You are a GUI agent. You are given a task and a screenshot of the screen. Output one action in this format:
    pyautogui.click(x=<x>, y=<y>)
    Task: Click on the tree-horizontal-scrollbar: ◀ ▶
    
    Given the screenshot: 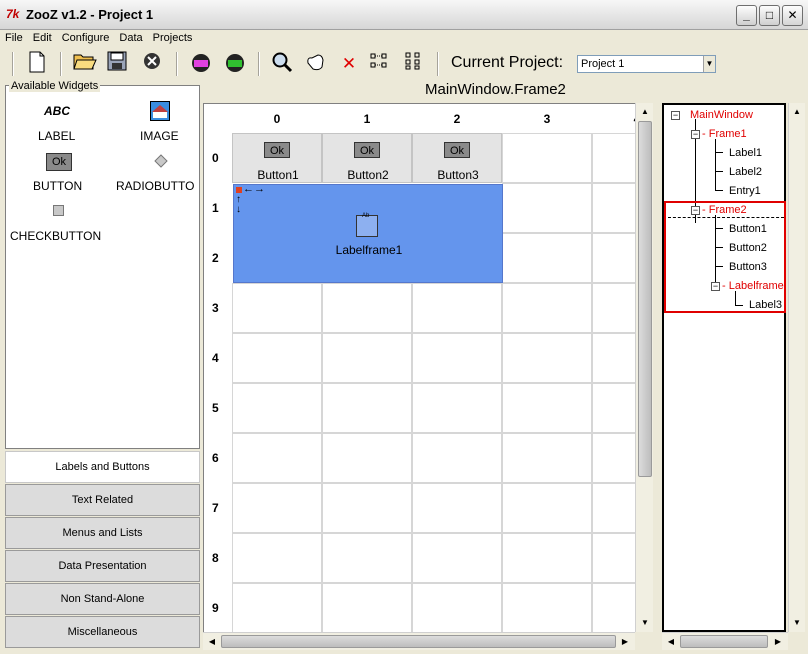 What is the action you would take?
    pyautogui.click(x=725, y=641)
    